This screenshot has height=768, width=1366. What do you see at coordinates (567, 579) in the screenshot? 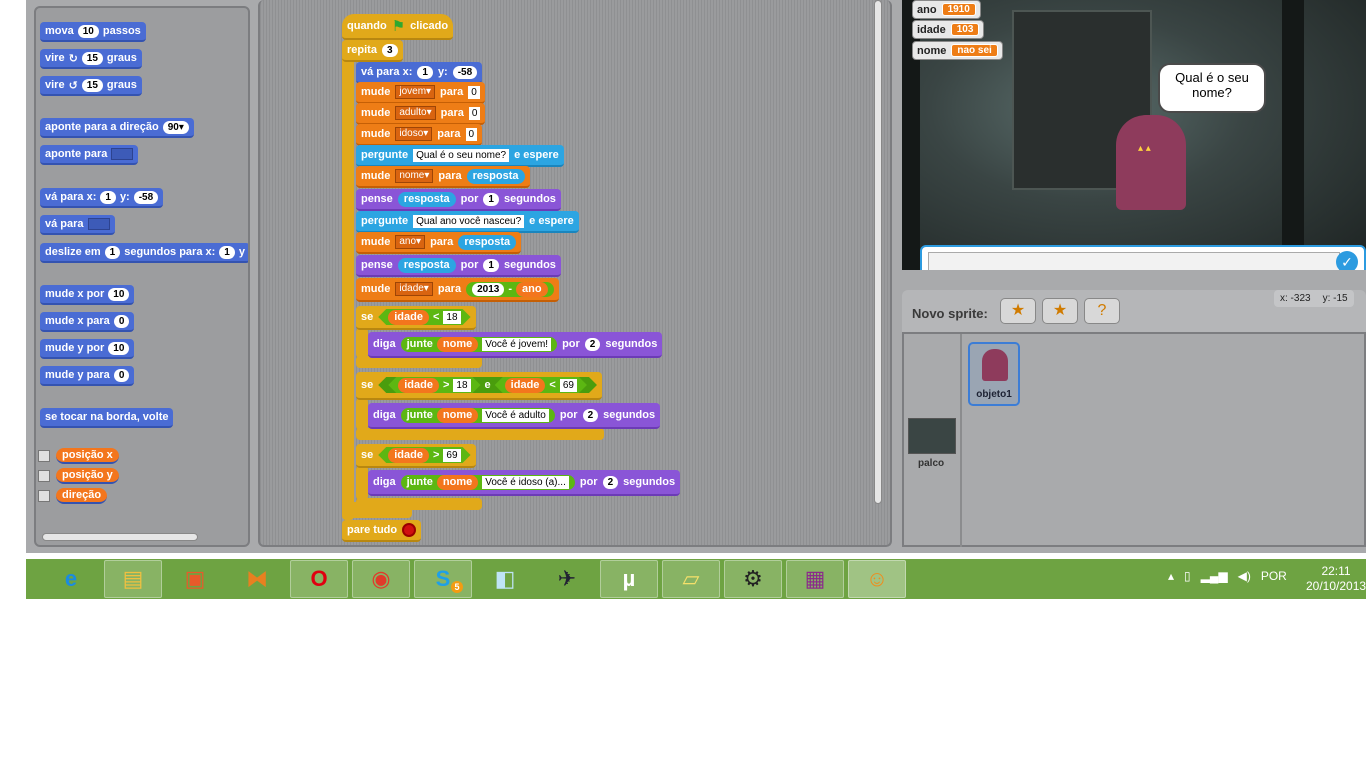
I see `flight-app-icon: ✈` at bounding box center [567, 579].